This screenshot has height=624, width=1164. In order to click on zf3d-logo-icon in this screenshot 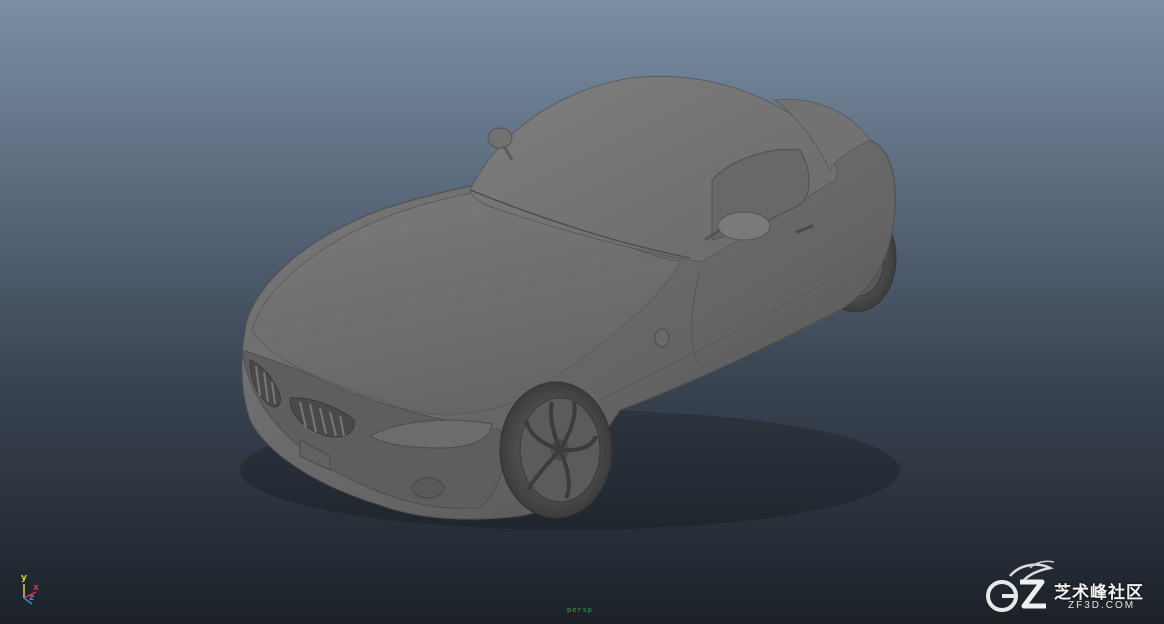, I will do `click(1020, 586)`.